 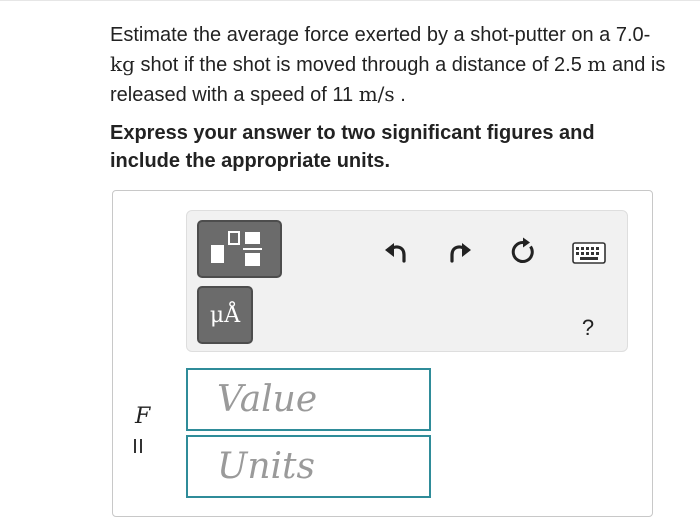 I want to click on templates-icon, so click(x=236, y=248).